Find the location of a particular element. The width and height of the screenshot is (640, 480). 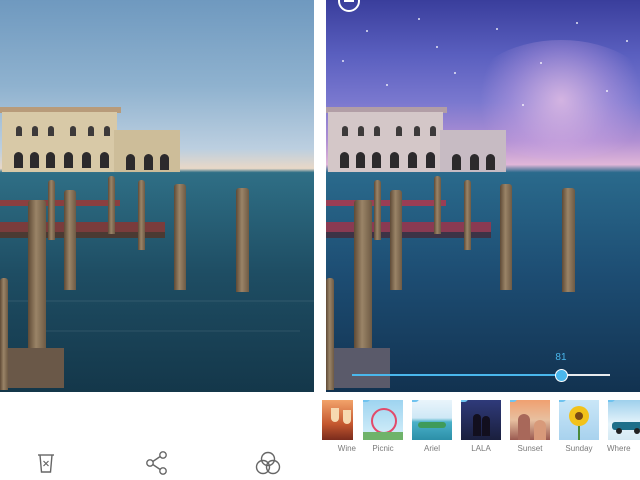

intensity-slider-knob is located at coordinates (561, 375).